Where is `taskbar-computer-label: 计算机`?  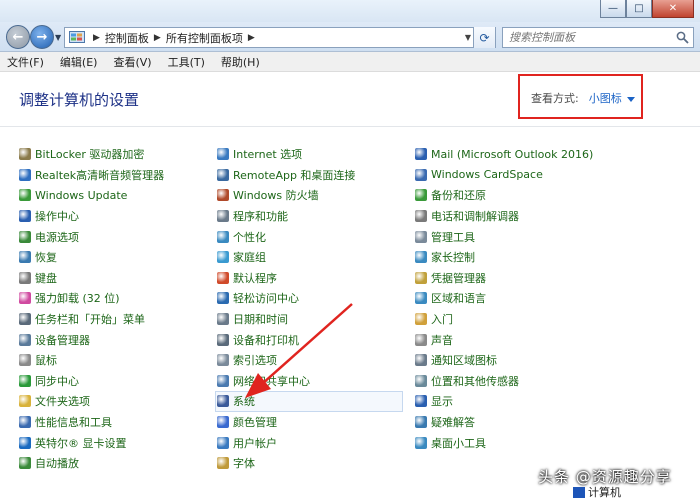
taskbar-computer-label: 计算机 is located at coordinates (604, 492).